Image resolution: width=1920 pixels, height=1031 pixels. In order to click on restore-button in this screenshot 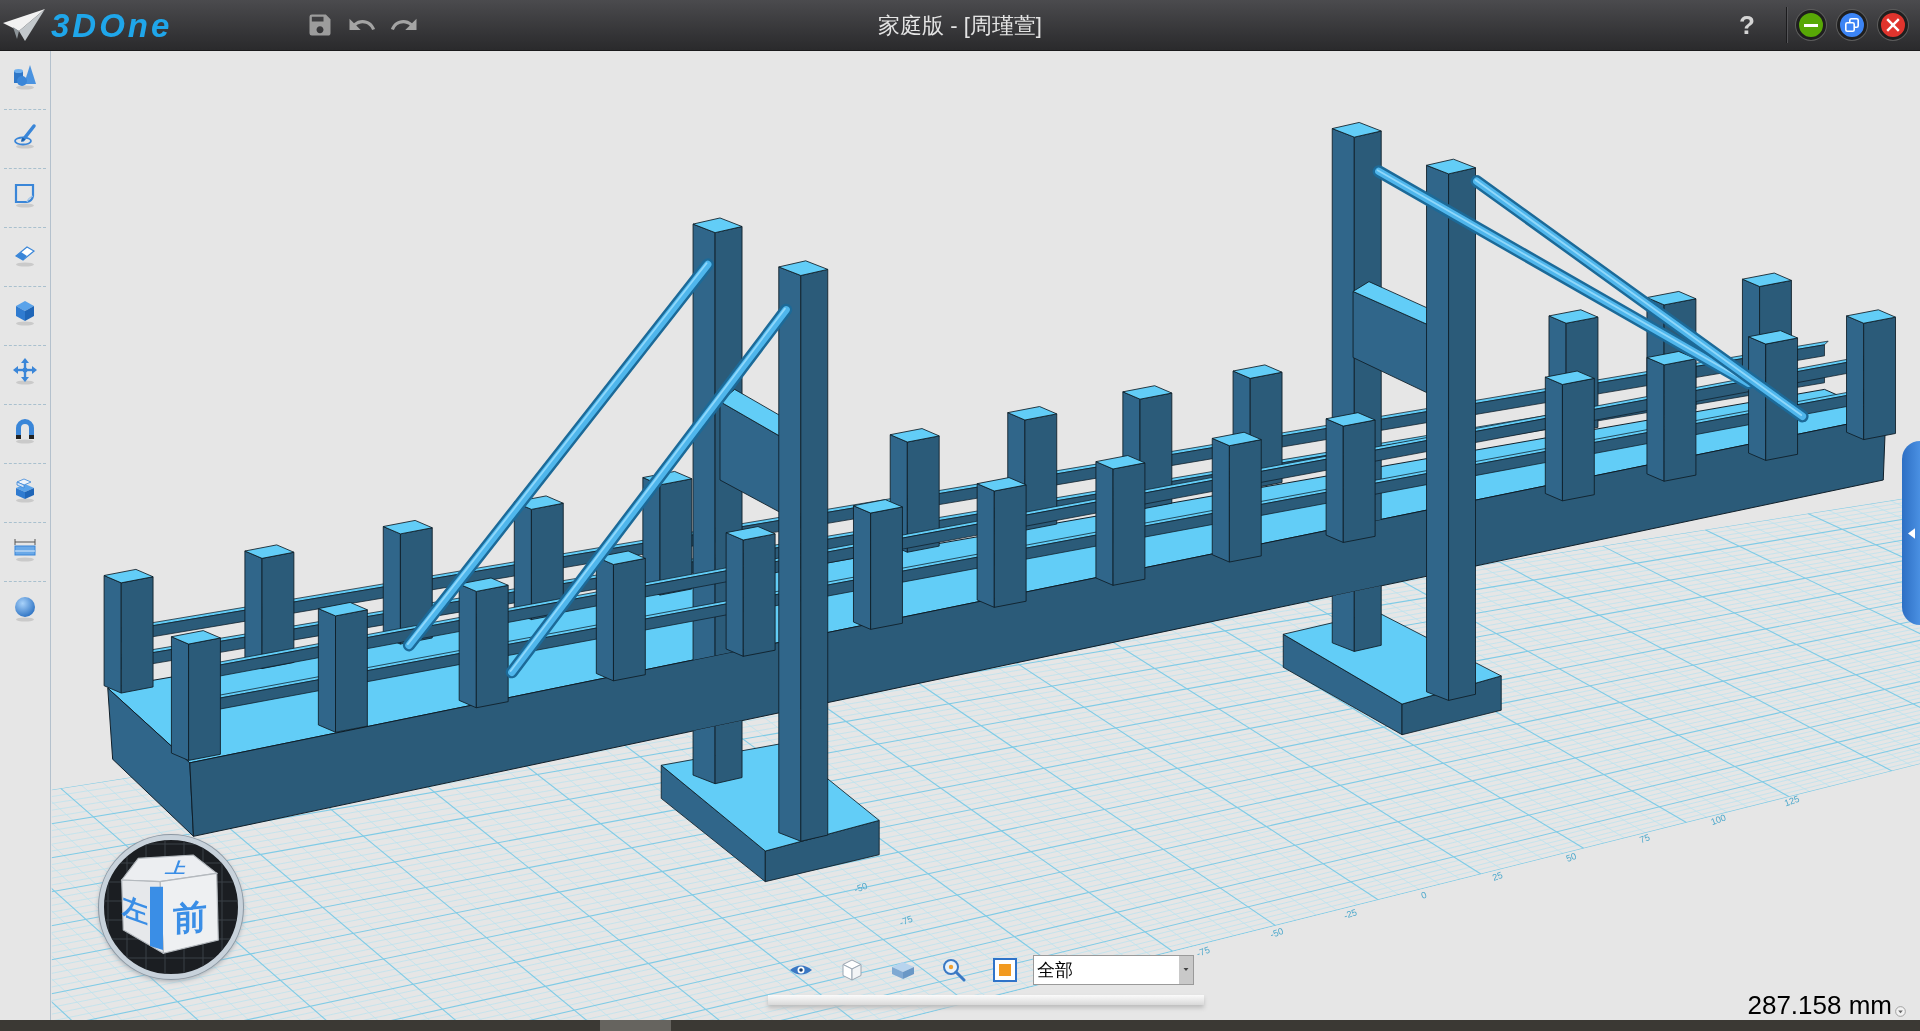, I will do `click(1852, 25)`.